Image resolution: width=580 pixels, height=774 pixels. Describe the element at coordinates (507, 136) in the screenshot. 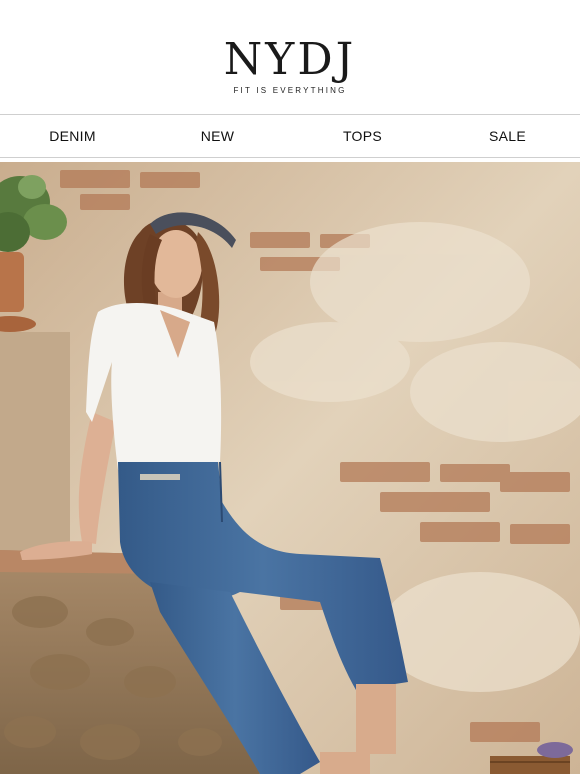

I see `nav-item-sale: SALE` at that location.